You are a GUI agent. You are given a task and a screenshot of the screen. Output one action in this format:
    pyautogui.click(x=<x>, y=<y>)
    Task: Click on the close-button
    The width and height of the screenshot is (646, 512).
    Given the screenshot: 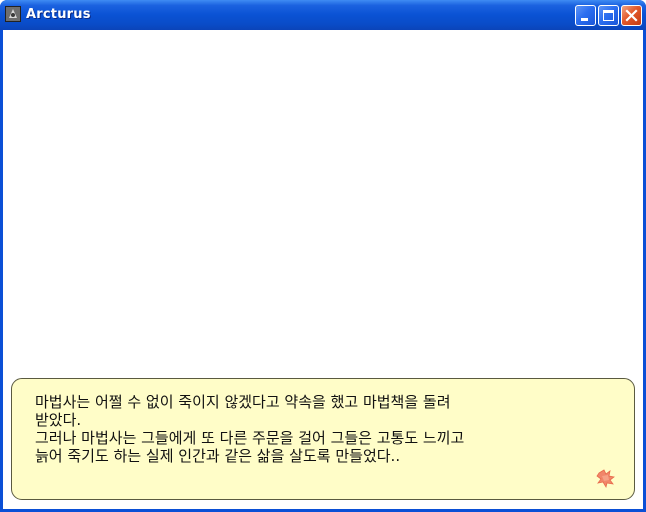 What is the action you would take?
    pyautogui.click(x=631, y=15)
    